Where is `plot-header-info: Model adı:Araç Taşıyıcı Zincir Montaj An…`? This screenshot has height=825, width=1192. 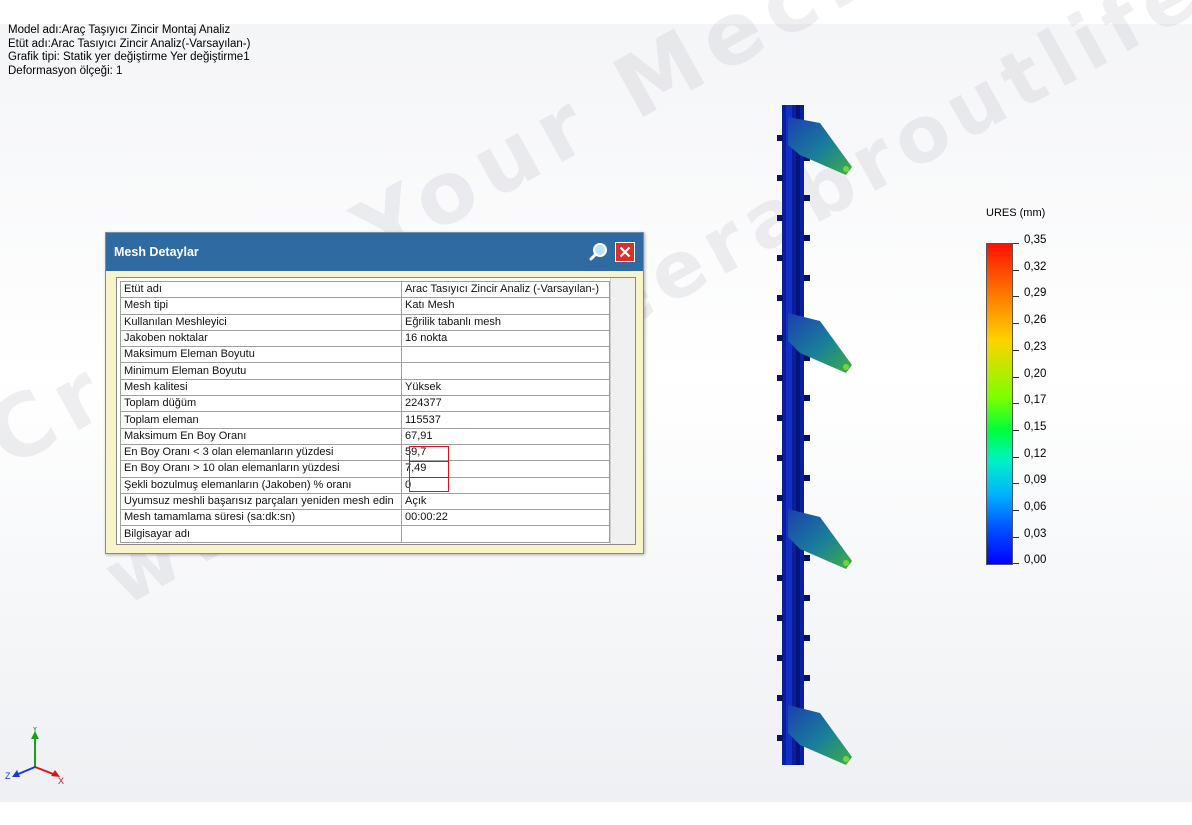 plot-header-info: Model adı:Araç Taşıyıcı Zincir Montaj An… is located at coordinates (129, 51).